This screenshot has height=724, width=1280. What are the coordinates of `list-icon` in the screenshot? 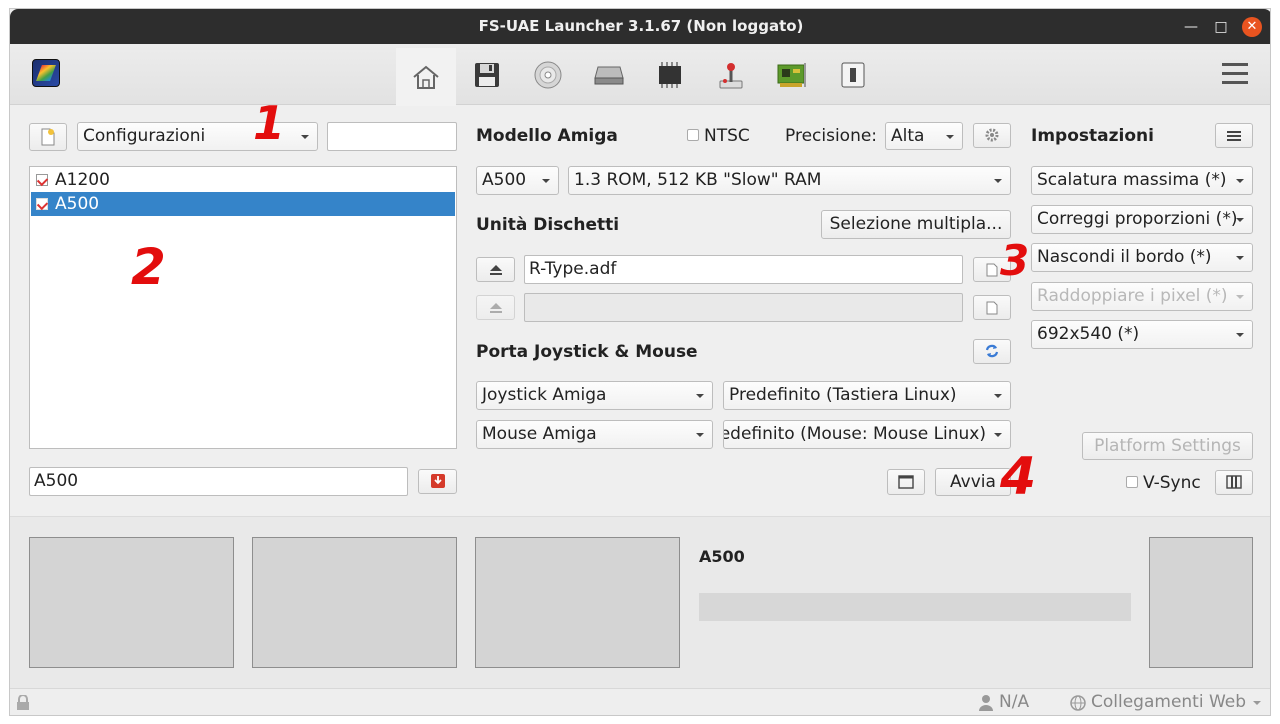 It's located at (1234, 136).